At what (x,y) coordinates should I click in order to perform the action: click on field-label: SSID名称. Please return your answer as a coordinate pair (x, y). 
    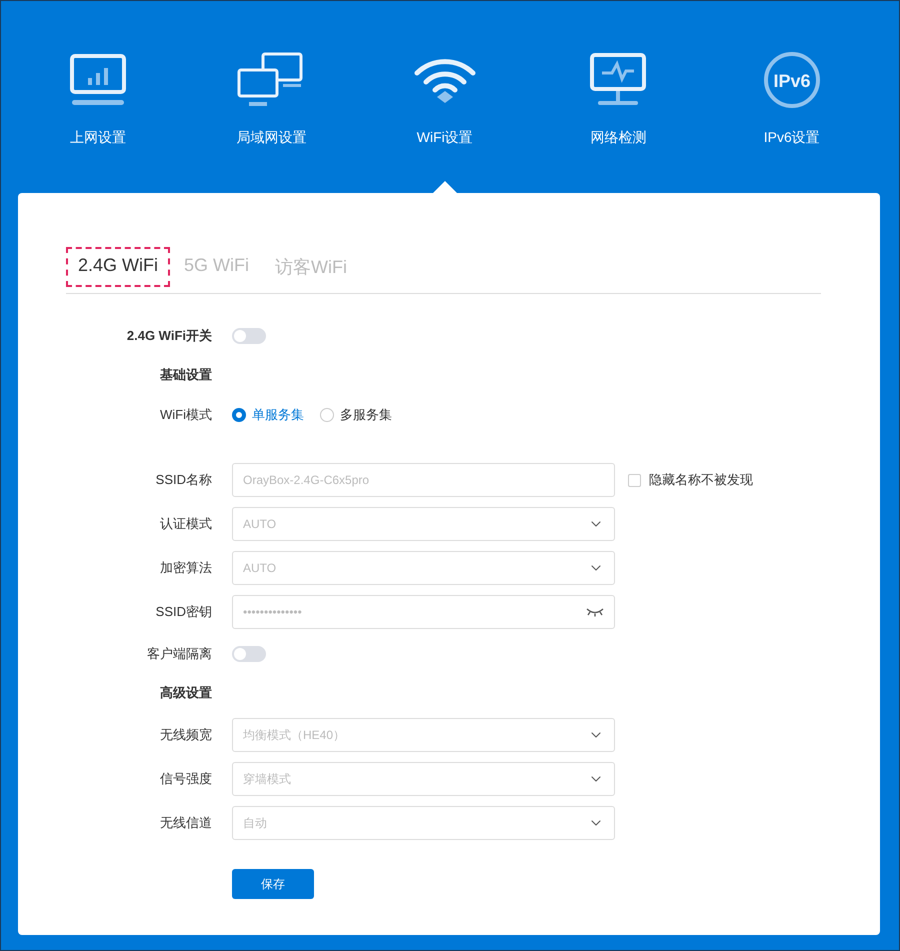
    Looking at the image, I should click on (183, 480).